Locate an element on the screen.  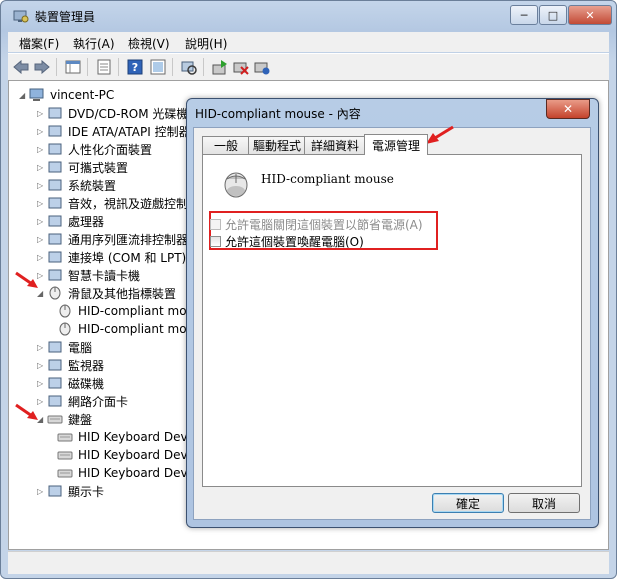
back-icon is located at coordinates (21, 67).